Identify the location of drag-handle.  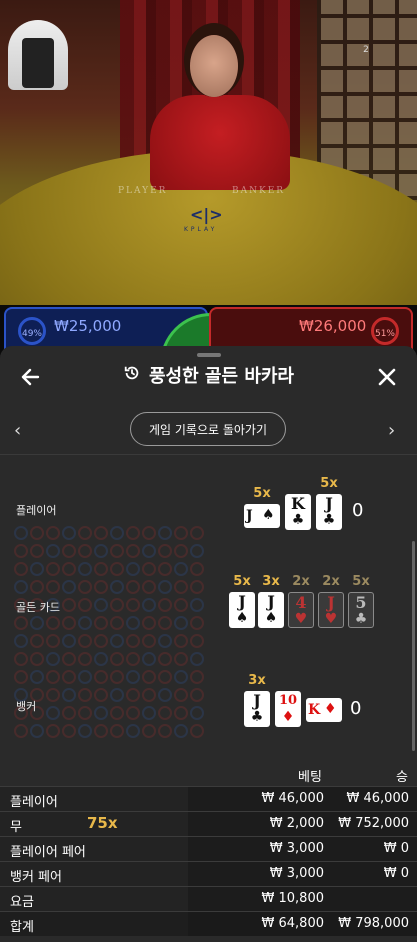
(209, 355).